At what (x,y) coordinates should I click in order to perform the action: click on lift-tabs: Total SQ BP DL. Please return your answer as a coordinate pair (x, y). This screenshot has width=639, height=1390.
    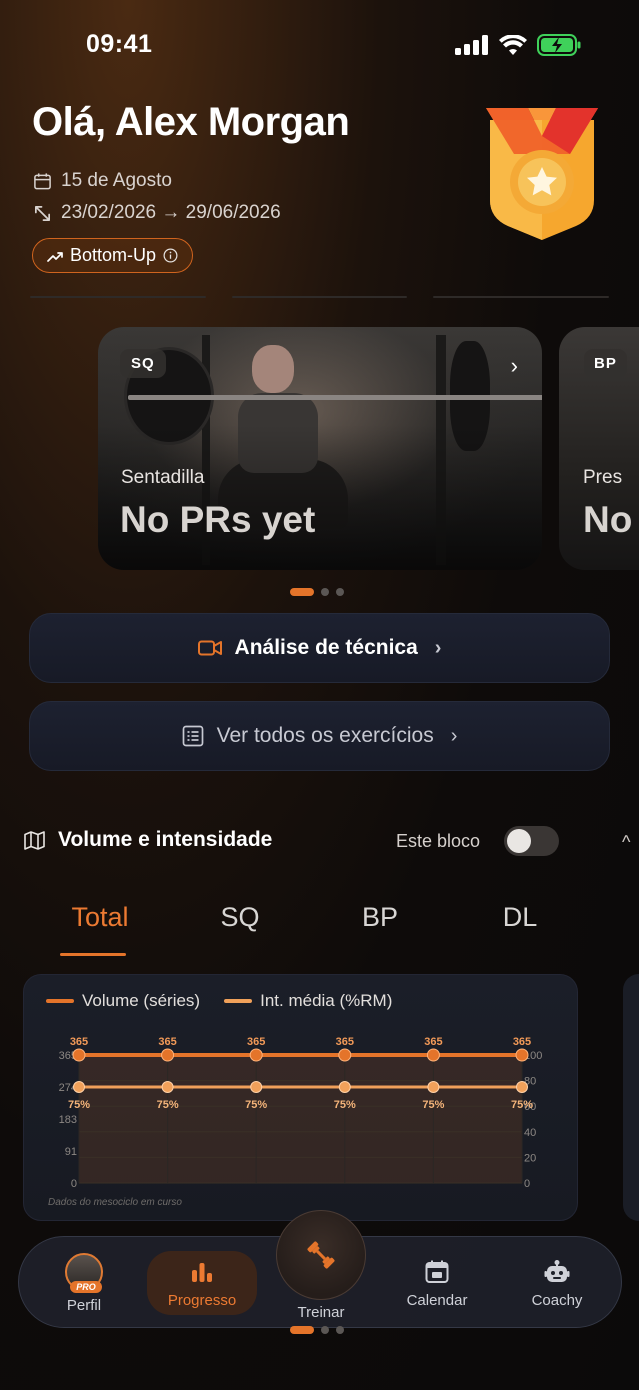
    Looking at the image, I should click on (310, 930).